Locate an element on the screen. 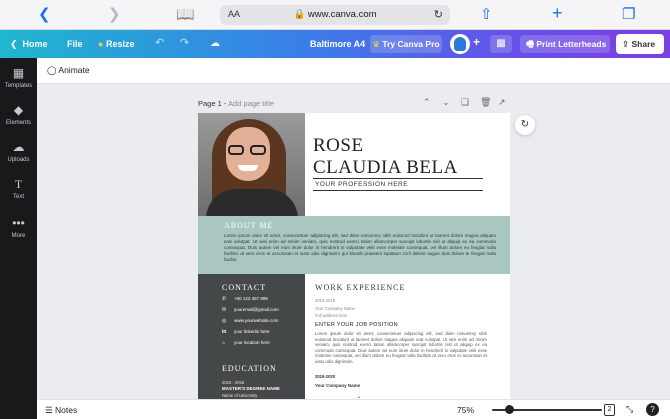 The image size is (670, 419). education-school: Name of University is located at coordinates (240, 395).